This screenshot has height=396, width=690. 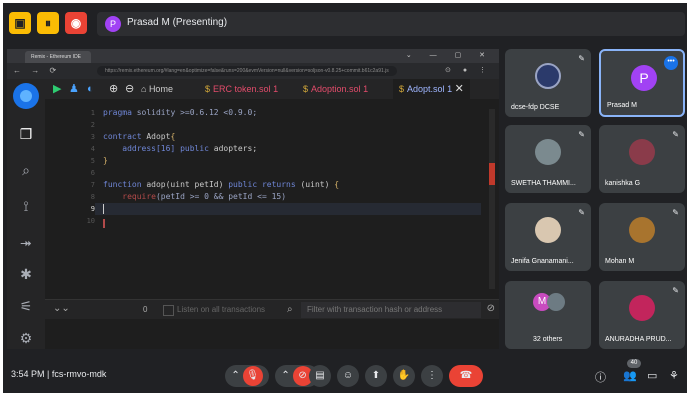 What do you see at coordinates (168, 310) in the screenshot?
I see `listen-checkbox` at bounding box center [168, 310].